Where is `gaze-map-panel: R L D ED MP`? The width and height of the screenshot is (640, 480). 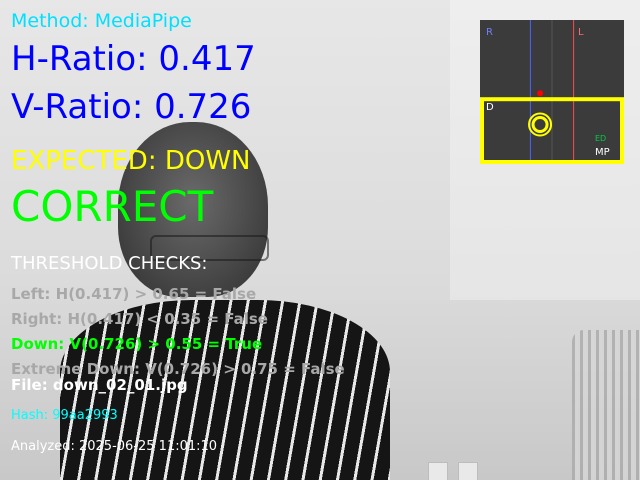 gaze-map-panel: R L D ED MP is located at coordinates (552, 92).